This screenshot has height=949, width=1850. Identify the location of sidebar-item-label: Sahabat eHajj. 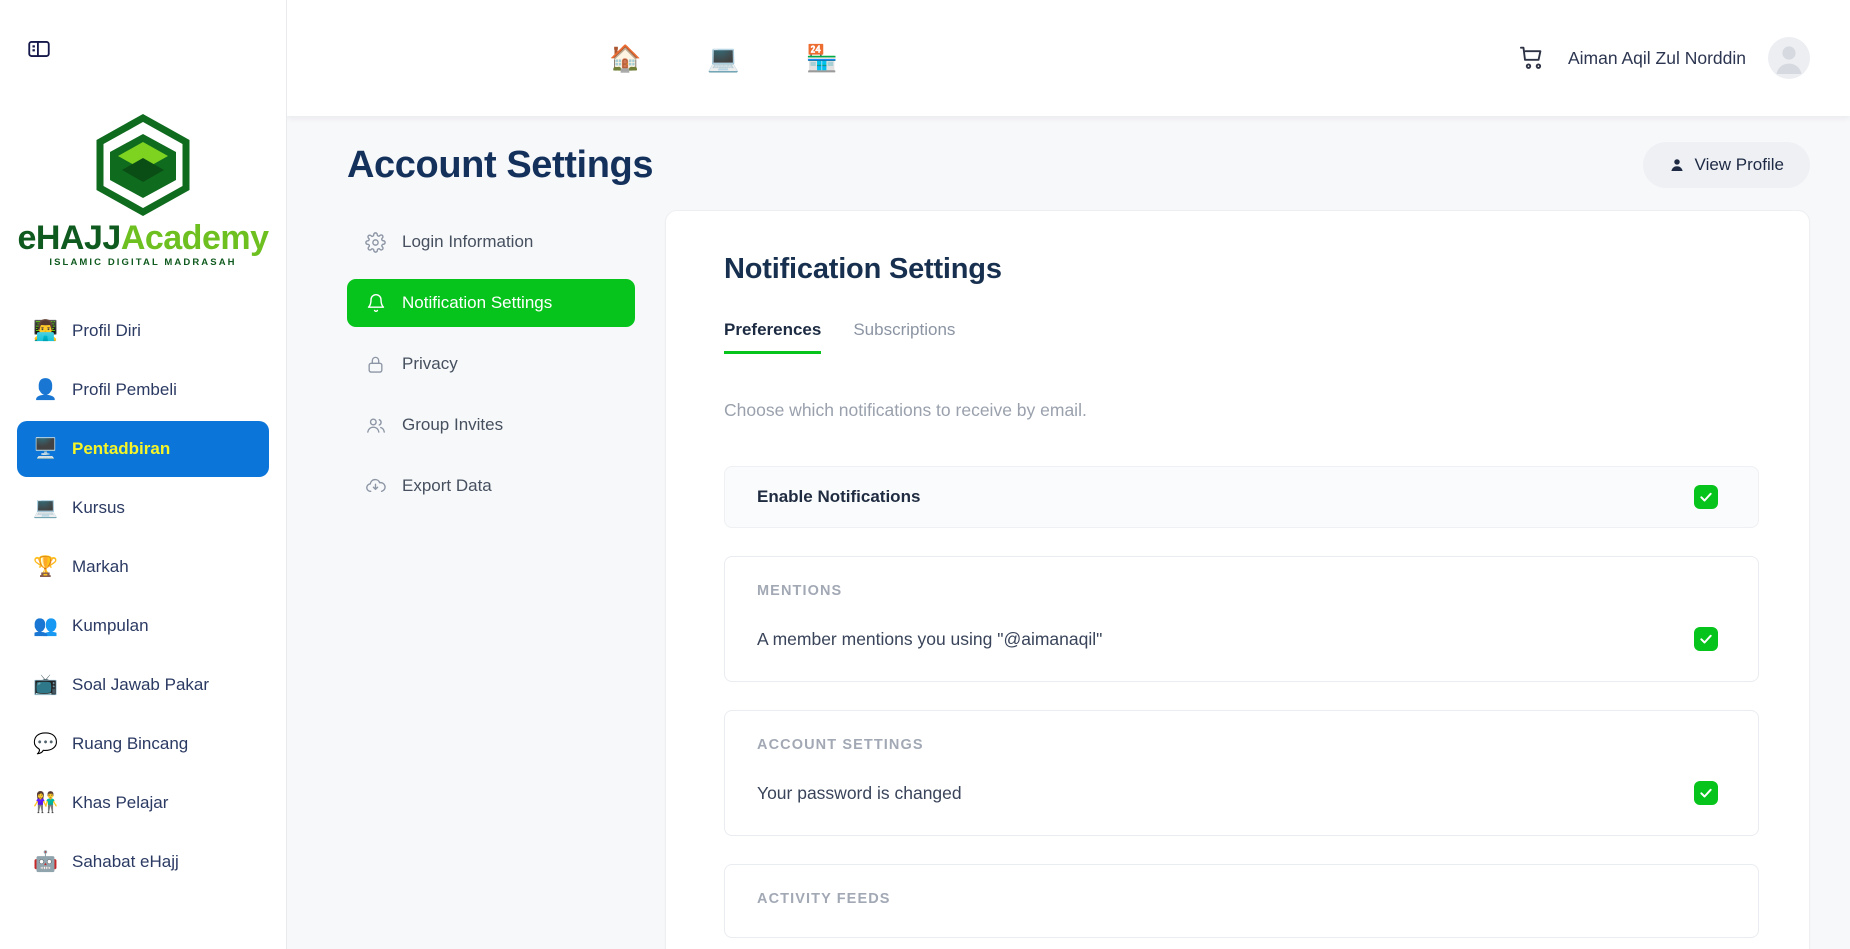
(125, 861).